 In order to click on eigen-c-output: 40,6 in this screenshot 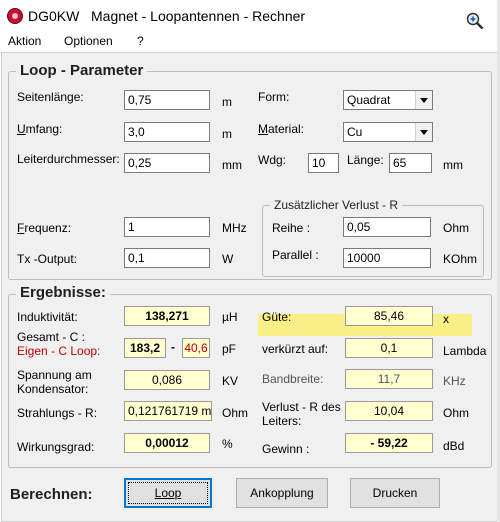, I will do `click(196, 348)`.